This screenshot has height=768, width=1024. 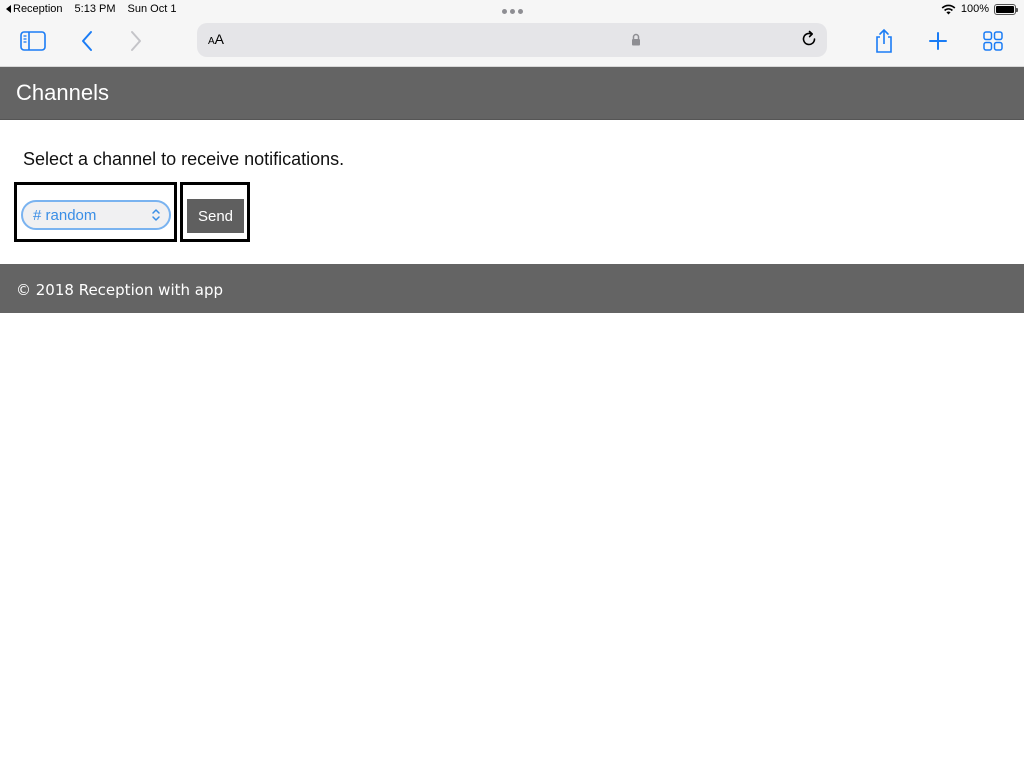 I want to click on page-title: Channels, so click(x=62, y=92).